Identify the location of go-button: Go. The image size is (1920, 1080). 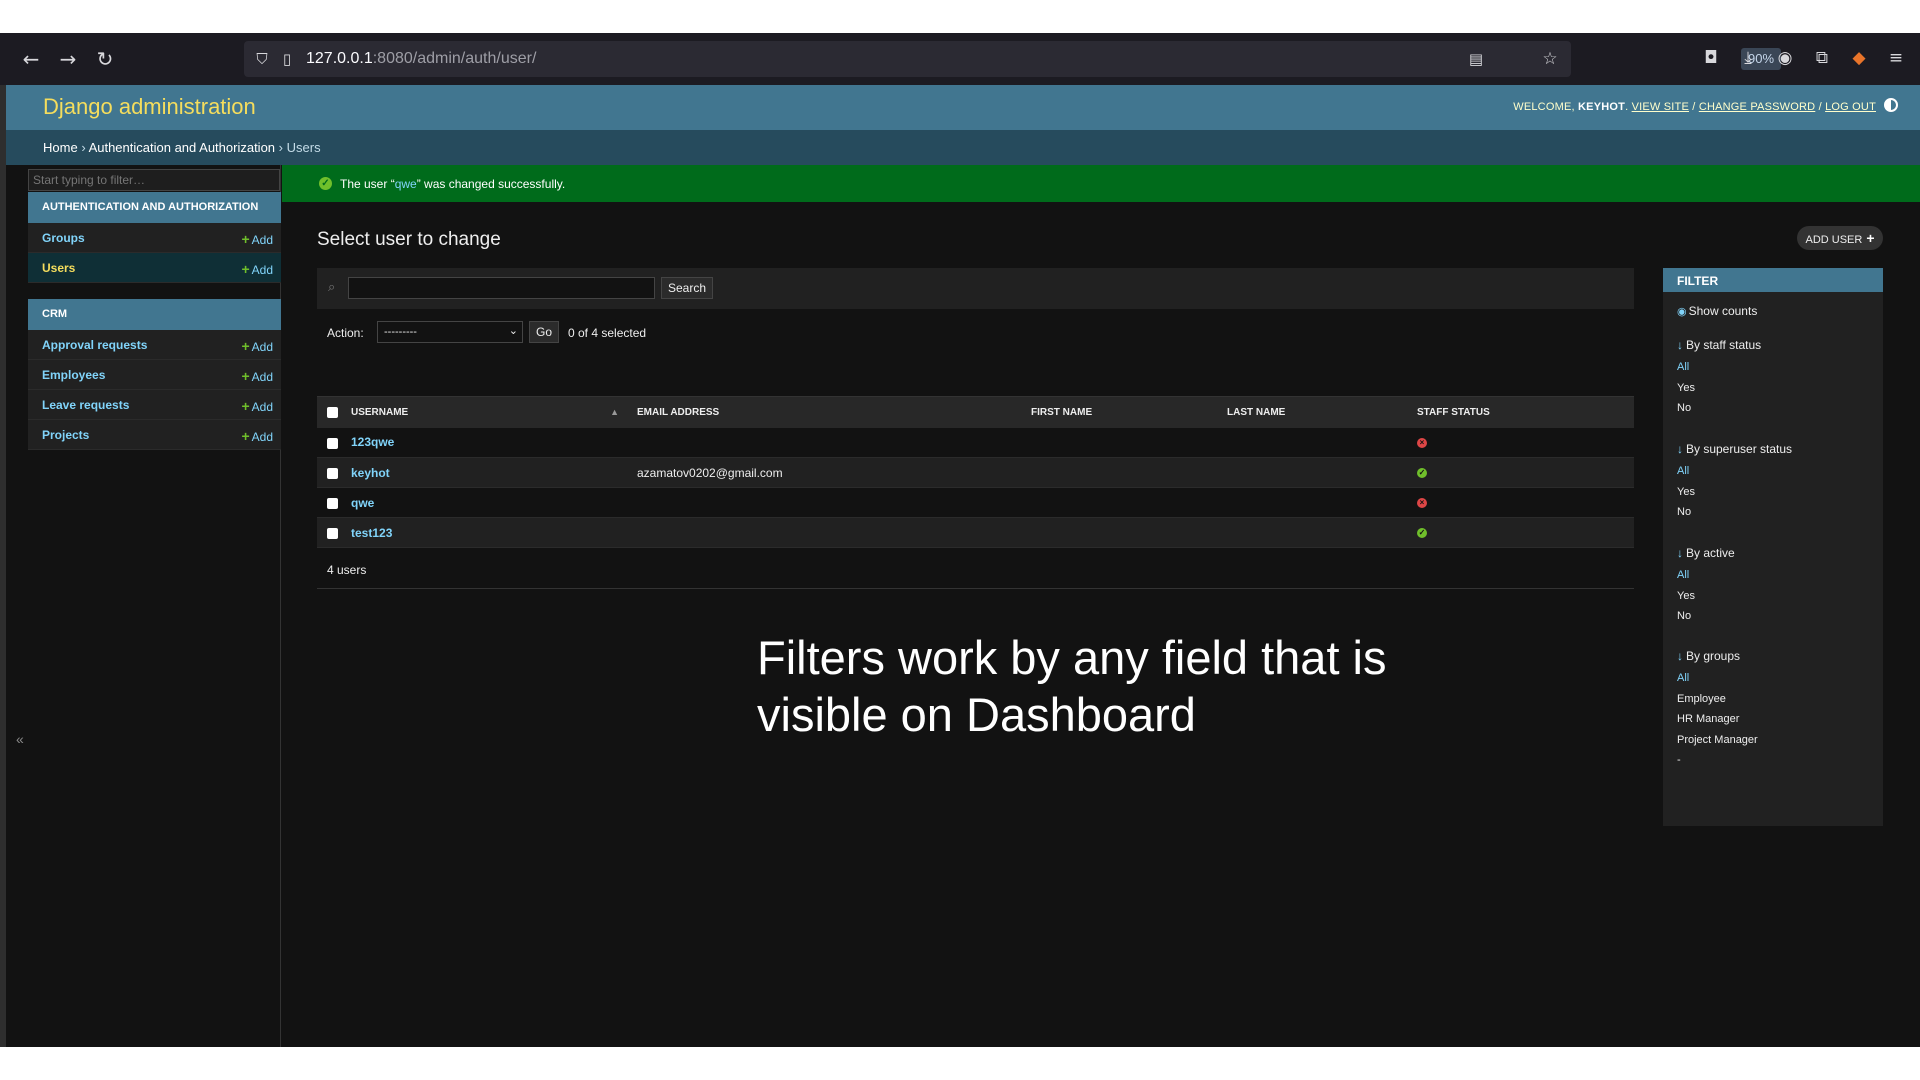
(544, 332).